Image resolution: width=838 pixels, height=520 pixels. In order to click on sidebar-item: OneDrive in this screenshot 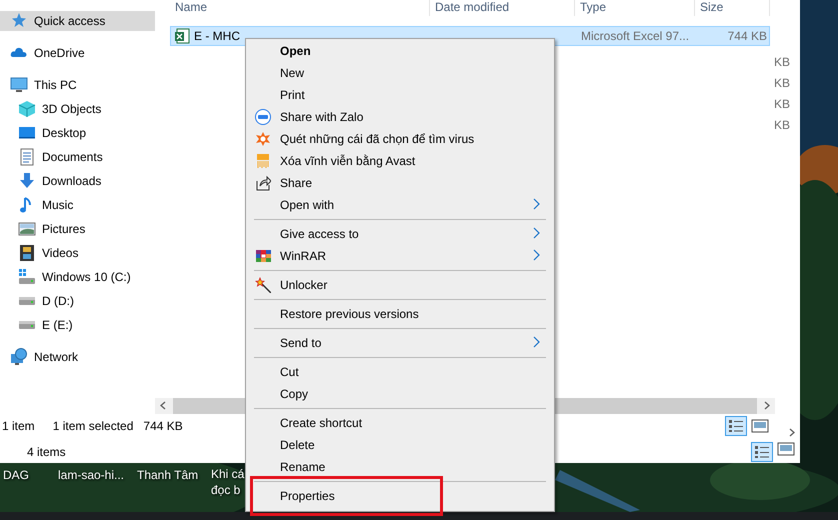, I will do `click(77, 53)`.